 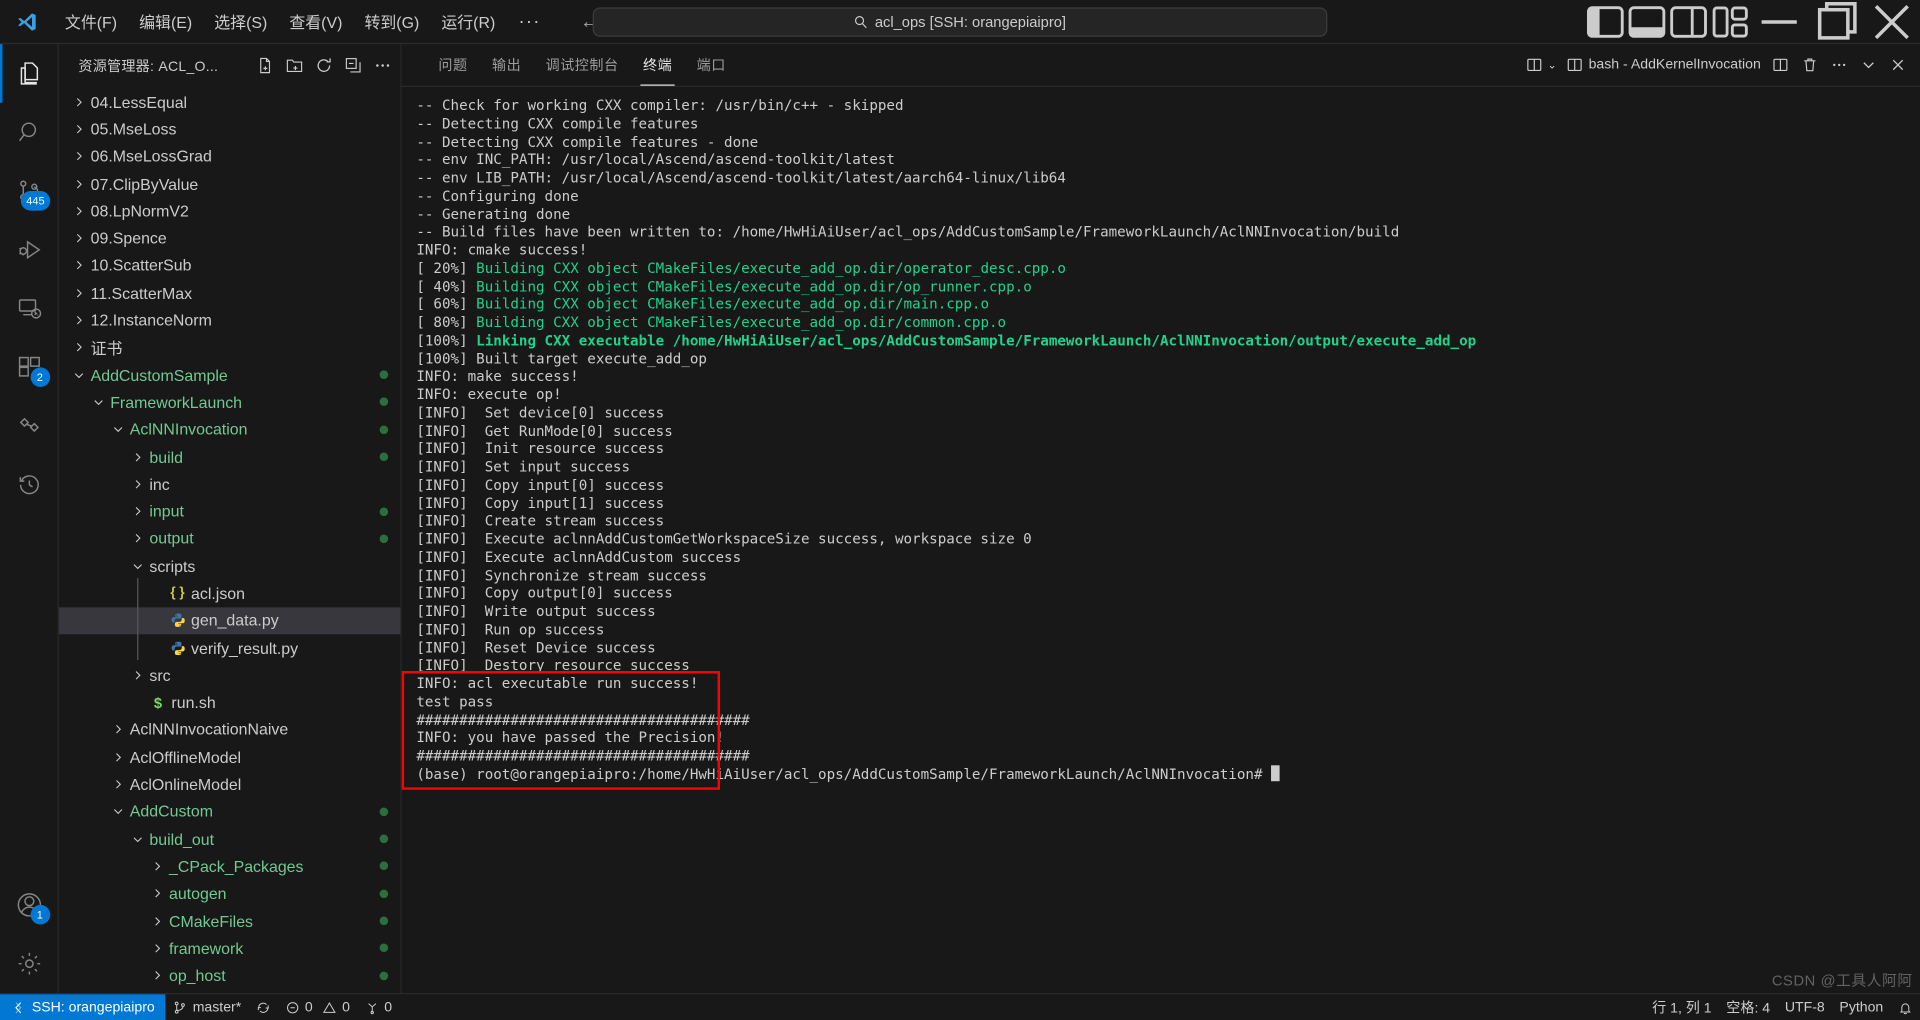 What do you see at coordinates (1780, 64) in the screenshot?
I see `split-terminal-icon` at bounding box center [1780, 64].